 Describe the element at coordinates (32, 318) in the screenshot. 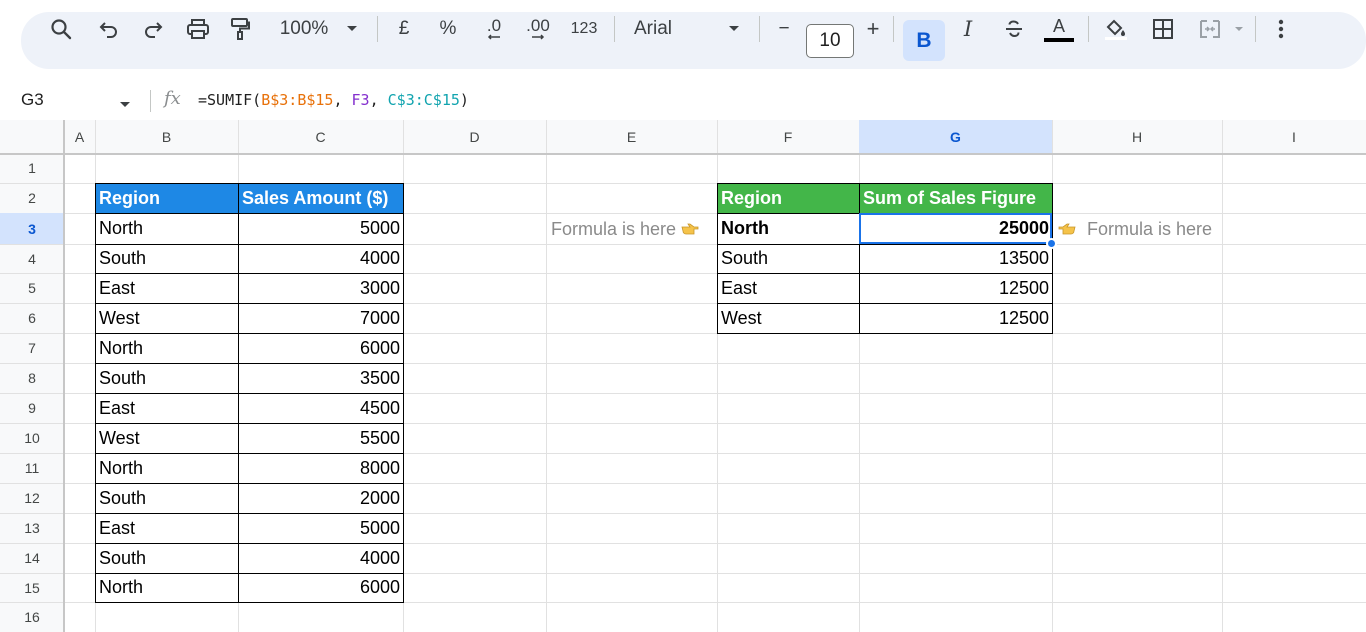

I see `row-header-6: 6` at that location.